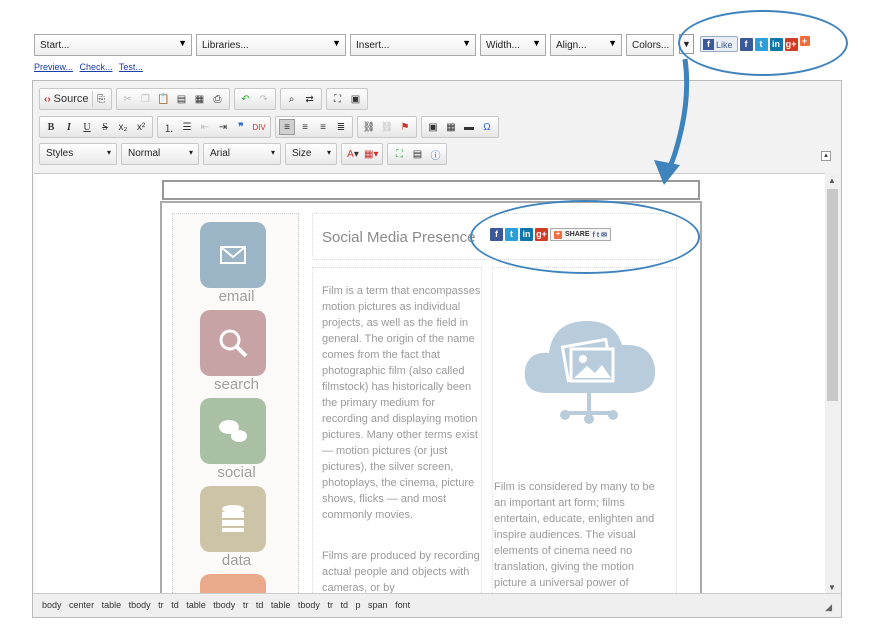 This screenshot has height=639, width=876. I want to click on path-item: body, so click(52, 605).